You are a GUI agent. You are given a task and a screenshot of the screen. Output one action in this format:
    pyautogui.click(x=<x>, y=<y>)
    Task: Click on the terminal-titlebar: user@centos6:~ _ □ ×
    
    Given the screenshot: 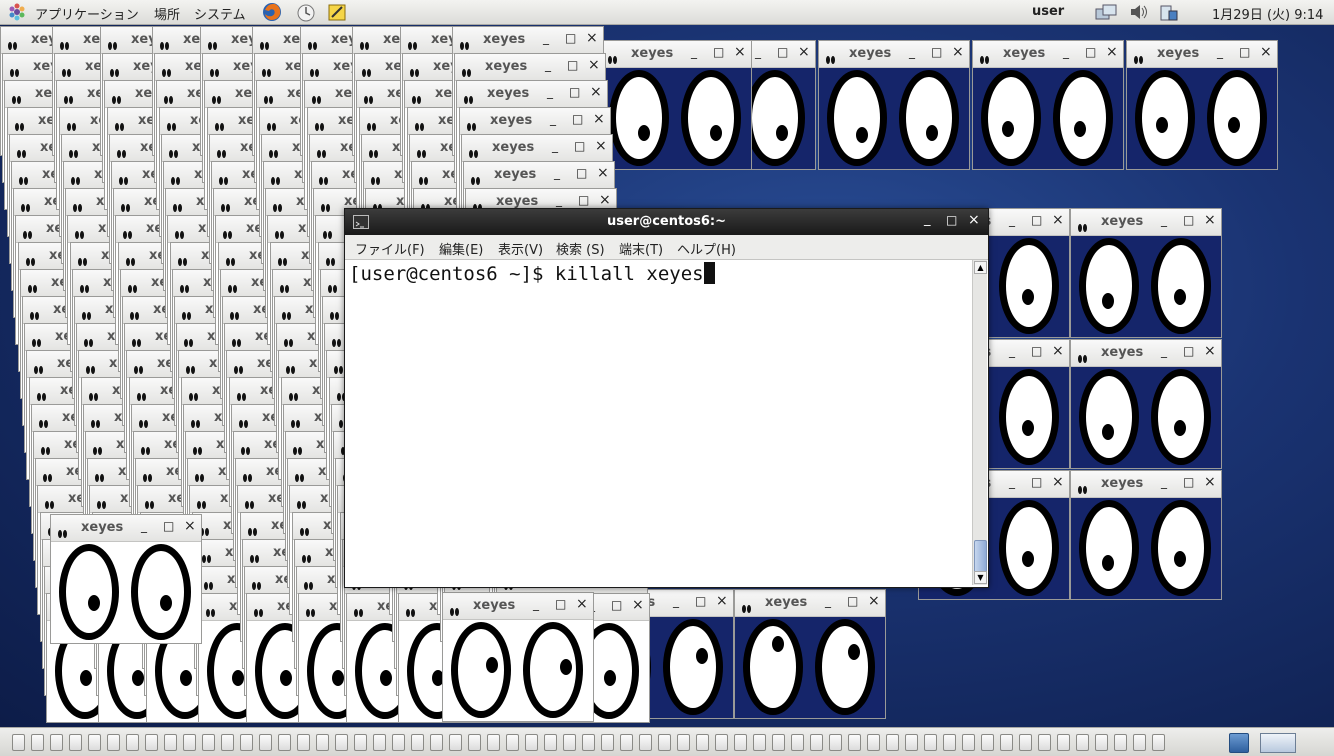 What is the action you would take?
    pyautogui.click(x=666, y=222)
    